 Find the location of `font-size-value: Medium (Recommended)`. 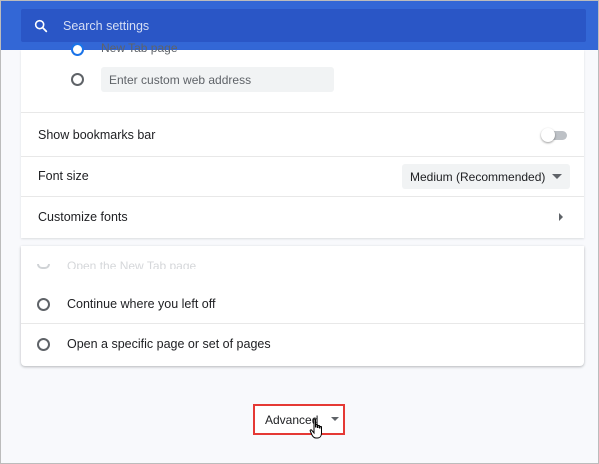

font-size-value: Medium (Recommended) is located at coordinates (478, 176).